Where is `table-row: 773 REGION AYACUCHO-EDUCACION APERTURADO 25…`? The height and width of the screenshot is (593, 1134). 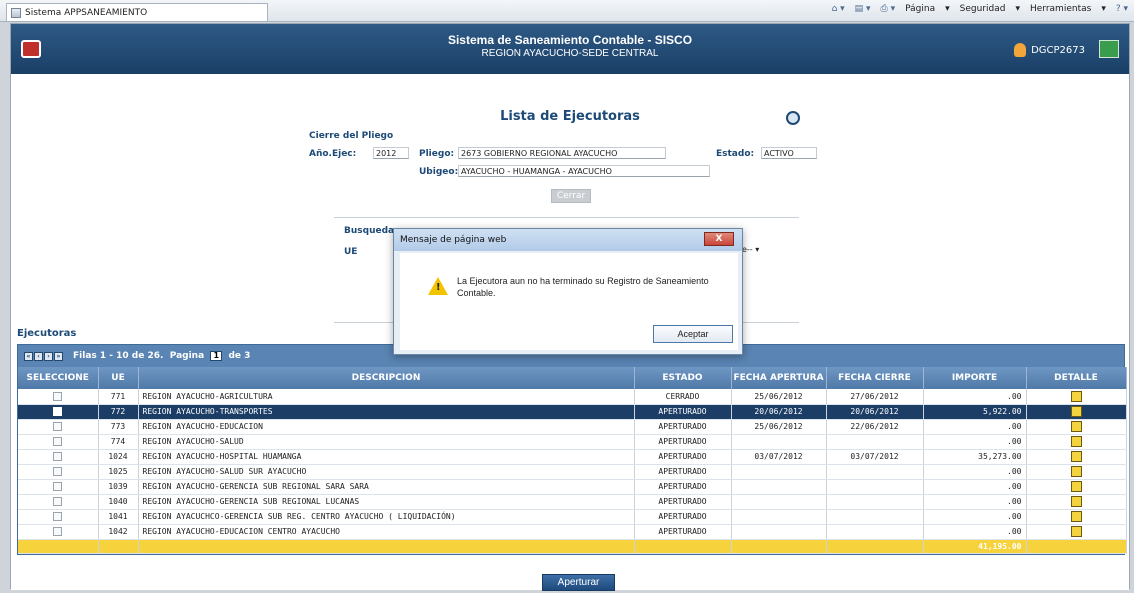
table-row: 773 REGION AYACUCHO-EDUCACION APERTURADO 25… is located at coordinates (572, 427).